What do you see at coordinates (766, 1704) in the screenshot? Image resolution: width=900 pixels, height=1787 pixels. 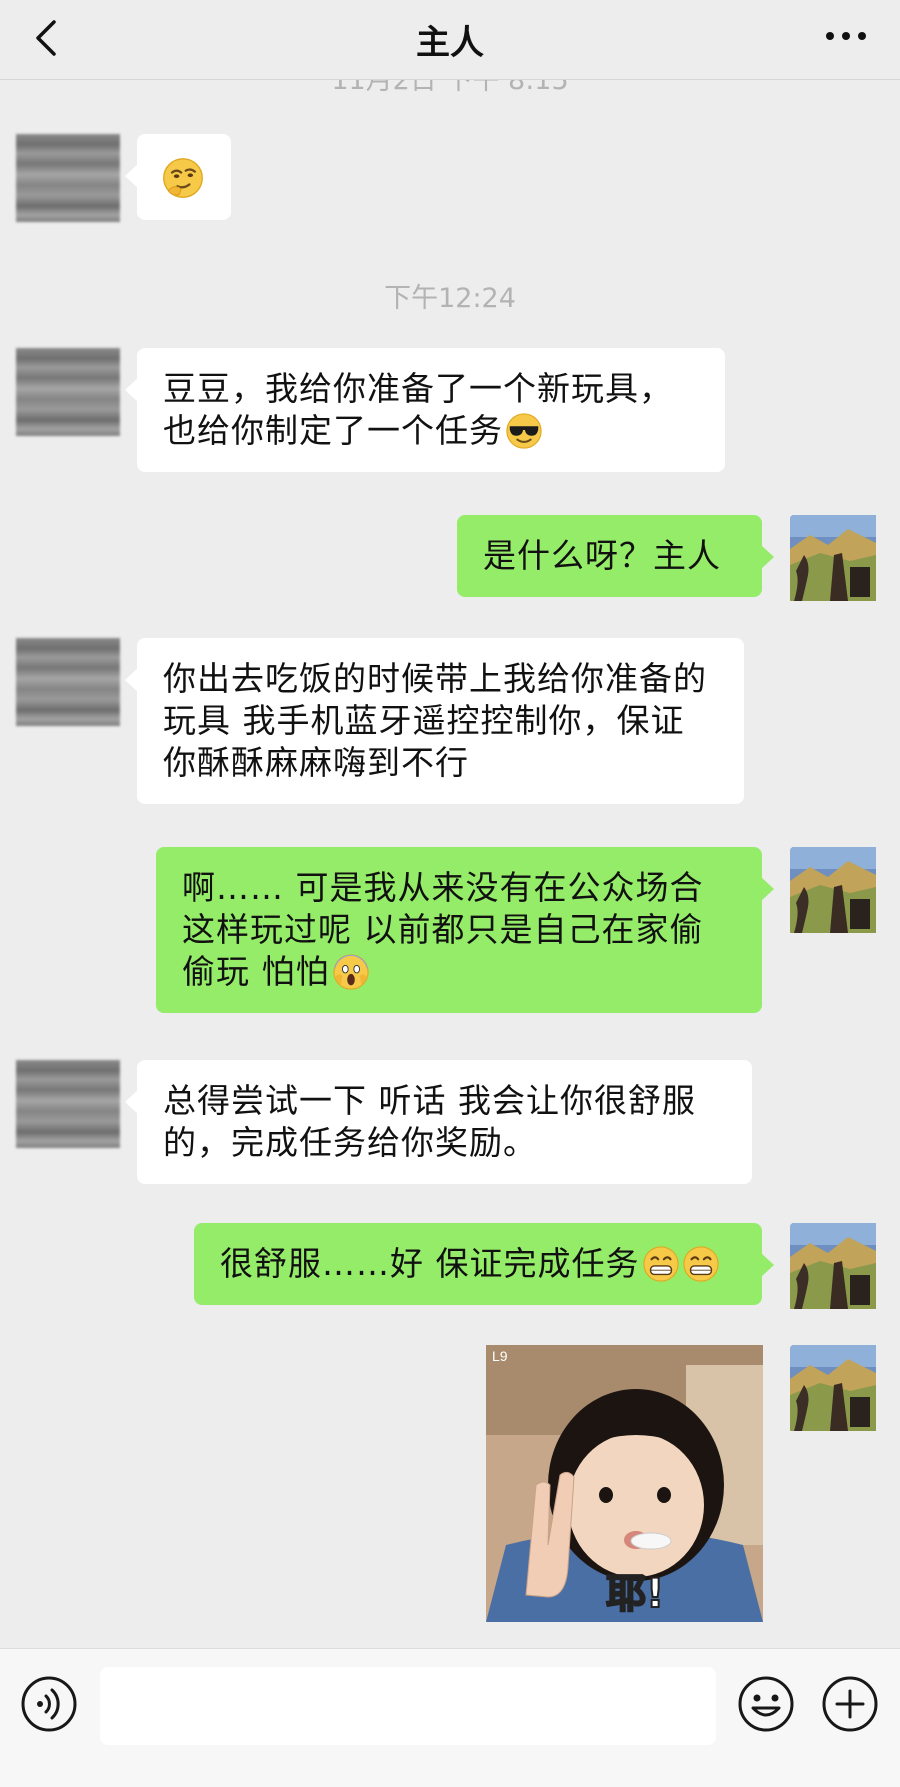 I see `emoji-picker-icon` at bounding box center [766, 1704].